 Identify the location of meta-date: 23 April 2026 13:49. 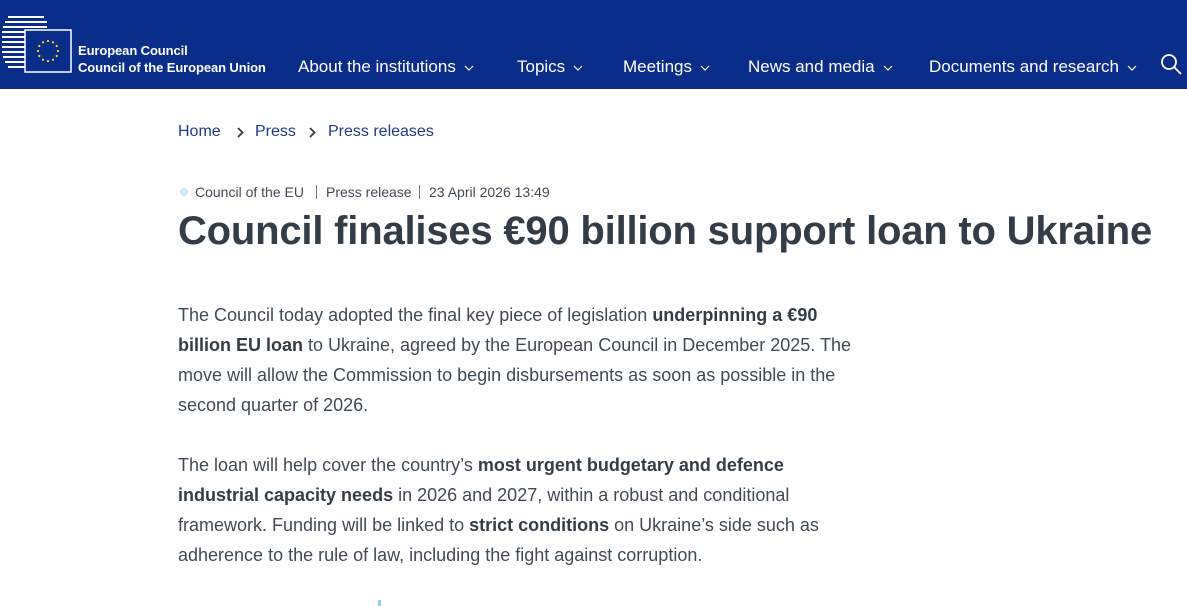
(489, 192).